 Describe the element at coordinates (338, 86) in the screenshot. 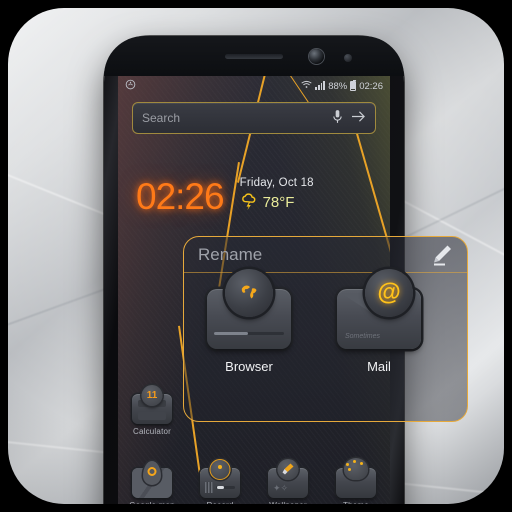

I see `battery-percent-label: 88%` at that location.